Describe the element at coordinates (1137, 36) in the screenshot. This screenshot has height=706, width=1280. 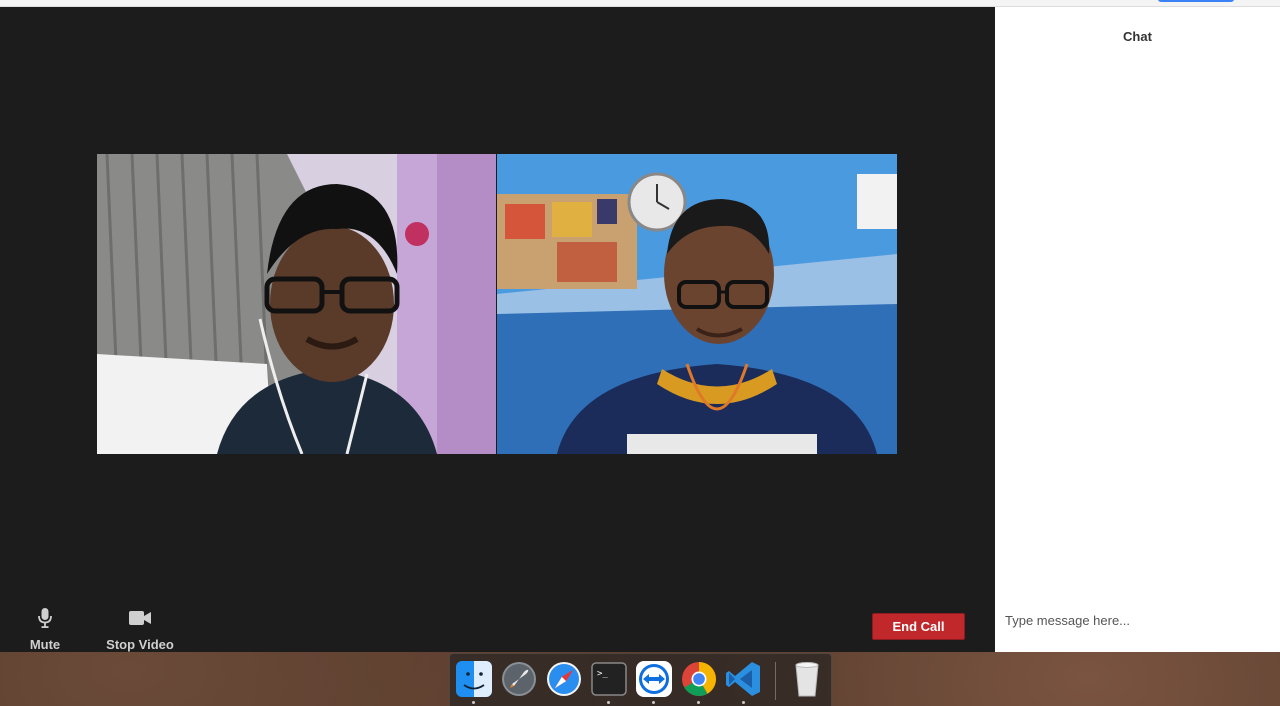
I see `chat-title: Chat` at that location.